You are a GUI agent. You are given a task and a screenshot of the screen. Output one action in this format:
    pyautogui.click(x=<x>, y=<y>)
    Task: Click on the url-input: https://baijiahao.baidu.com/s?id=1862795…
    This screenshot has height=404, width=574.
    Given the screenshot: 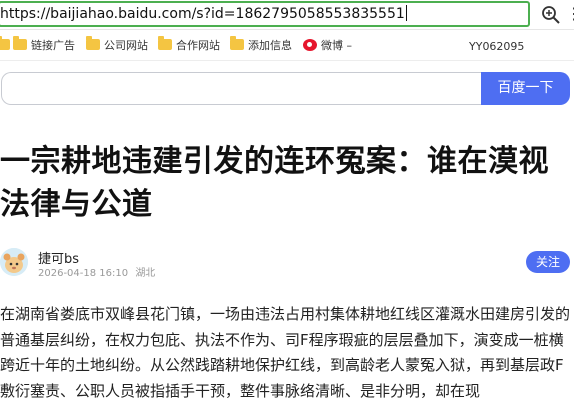 What is the action you would take?
    pyautogui.click(x=265, y=14)
    